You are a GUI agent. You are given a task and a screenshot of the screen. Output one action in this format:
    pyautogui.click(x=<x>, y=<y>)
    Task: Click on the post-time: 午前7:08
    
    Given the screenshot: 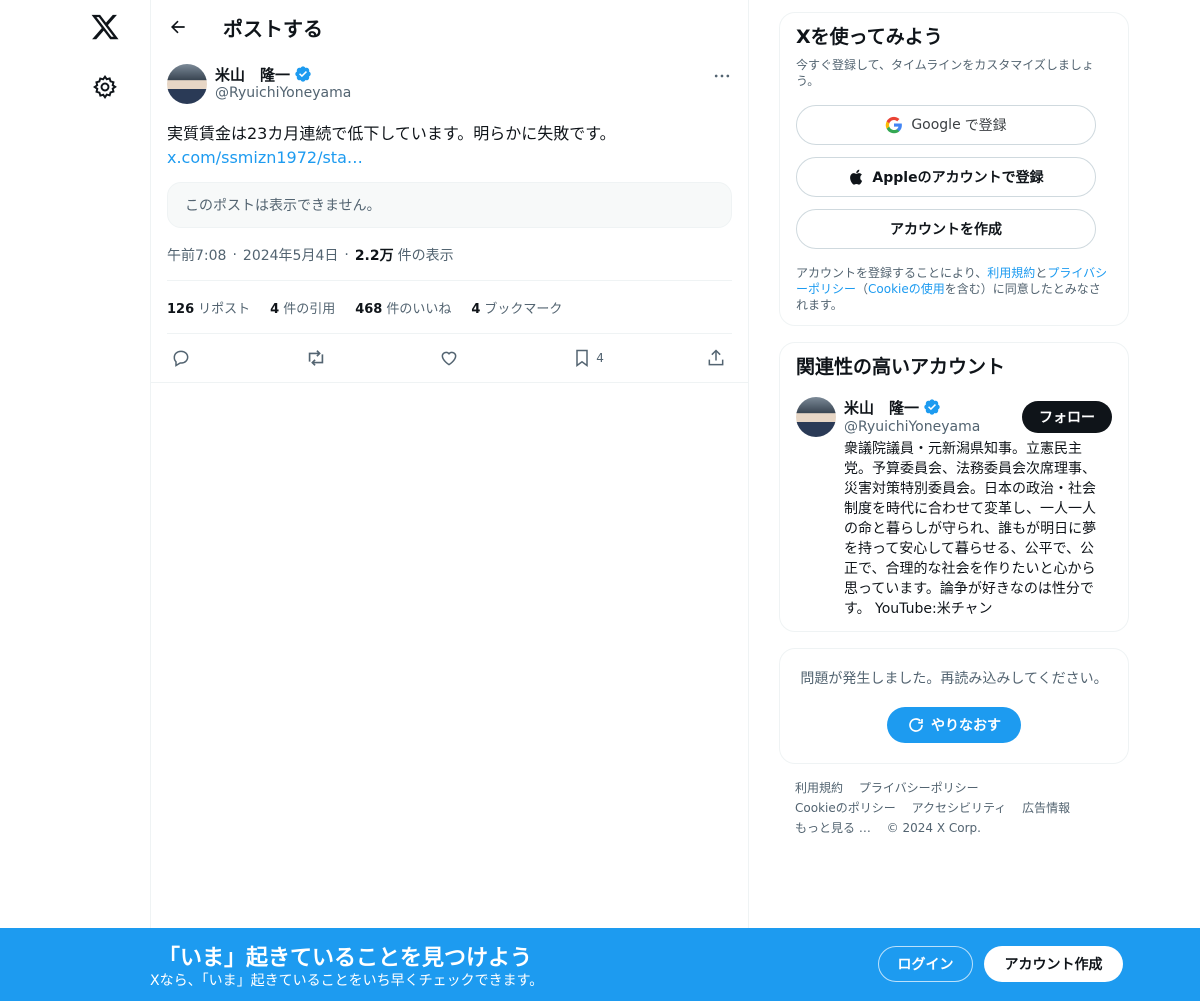 What is the action you would take?
    pyautogui.click(x=196, y=255)
    